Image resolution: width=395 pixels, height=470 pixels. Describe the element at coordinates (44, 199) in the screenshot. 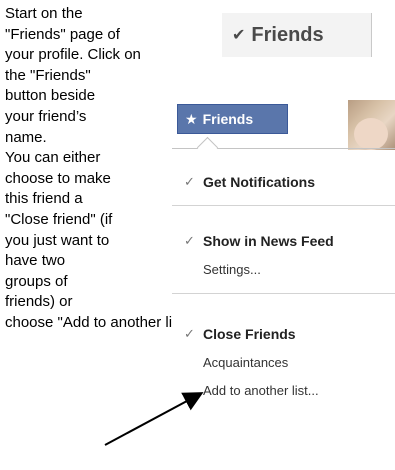

I see `instruction-line: this friend a` at that location.